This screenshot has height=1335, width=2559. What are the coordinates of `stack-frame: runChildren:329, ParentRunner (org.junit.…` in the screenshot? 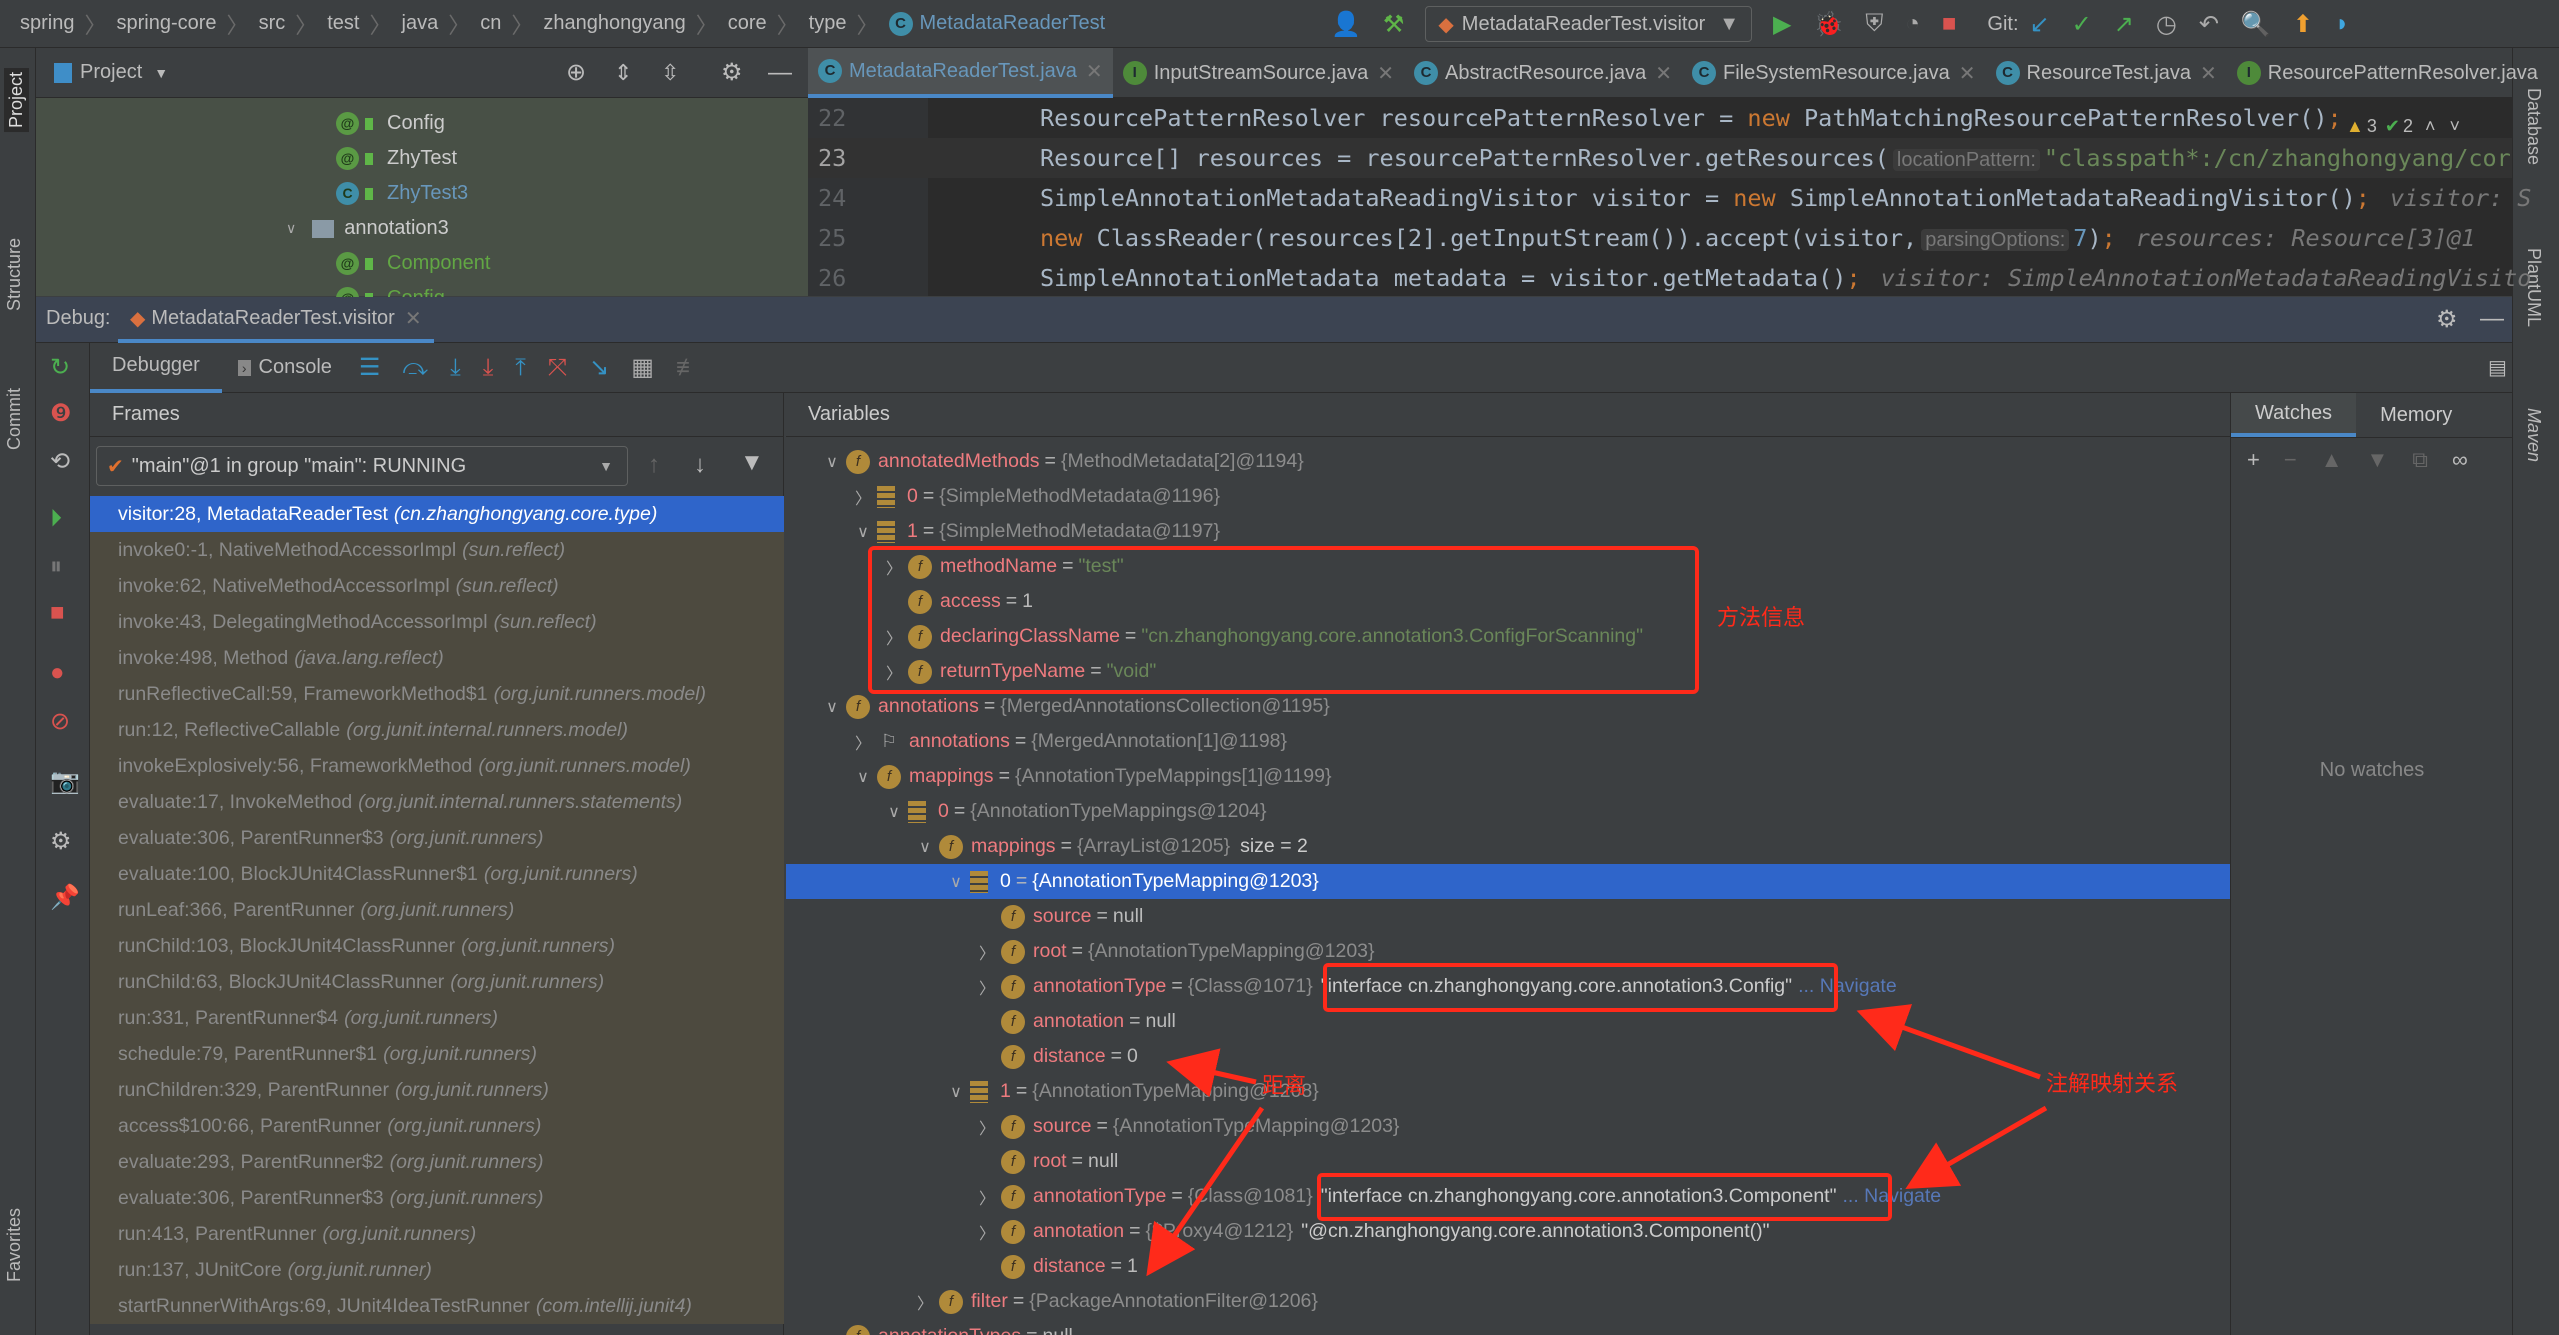 It's located at (437, 1090).